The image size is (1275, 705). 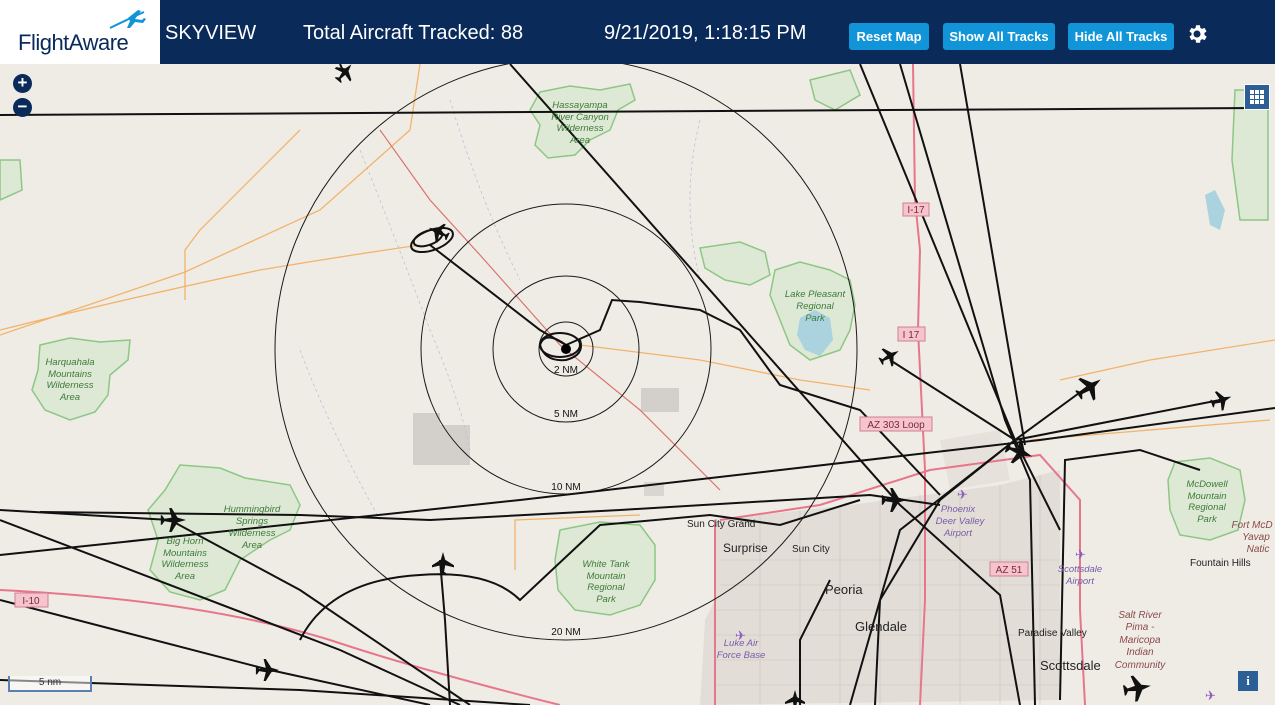 What do you see at coordinates (959, 509) in the screenshot?
I see `airport-label: Phoenix` at bounding box center [959, 509].